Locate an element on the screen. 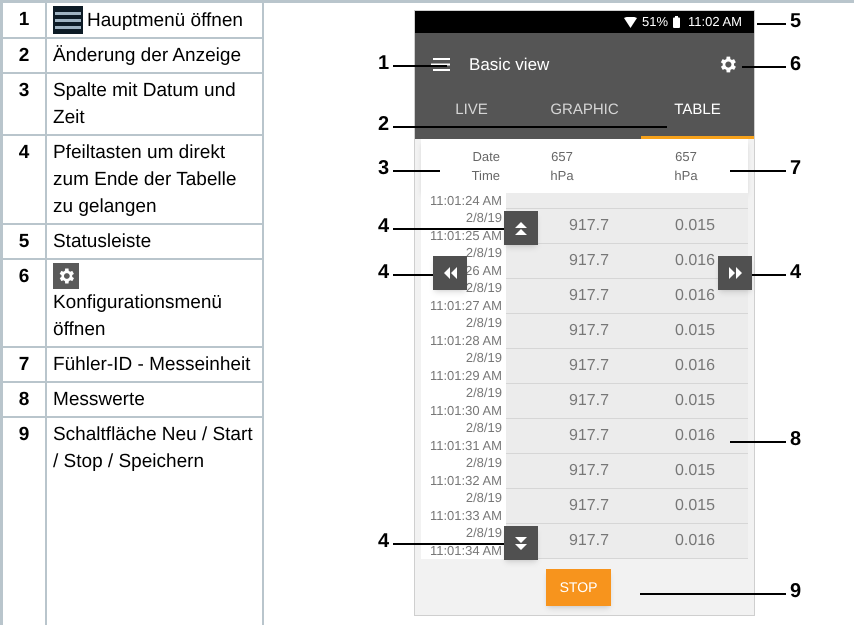  description-text: Messwerte is located at coordinates (99, 399).